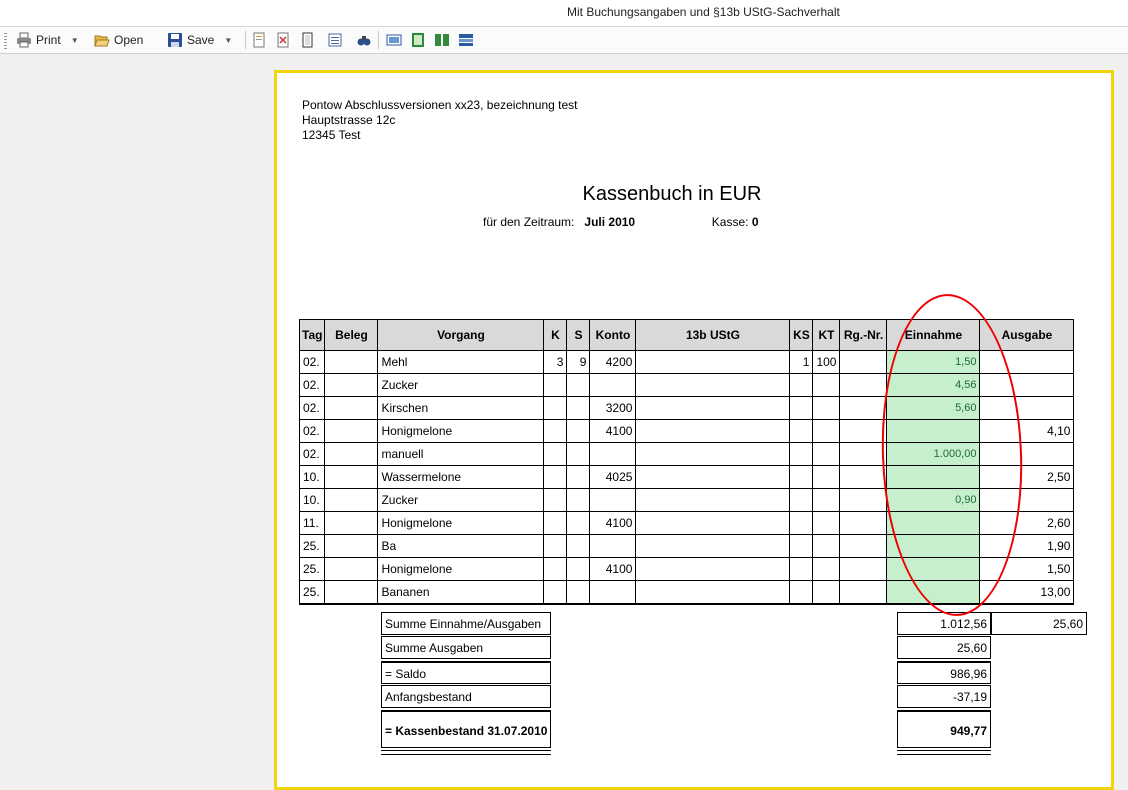  What do you see at coordinates (1027, 546) in the screenshot?
I see `cell-ausgabe: 1,90` at bounding box center [1027, 546].